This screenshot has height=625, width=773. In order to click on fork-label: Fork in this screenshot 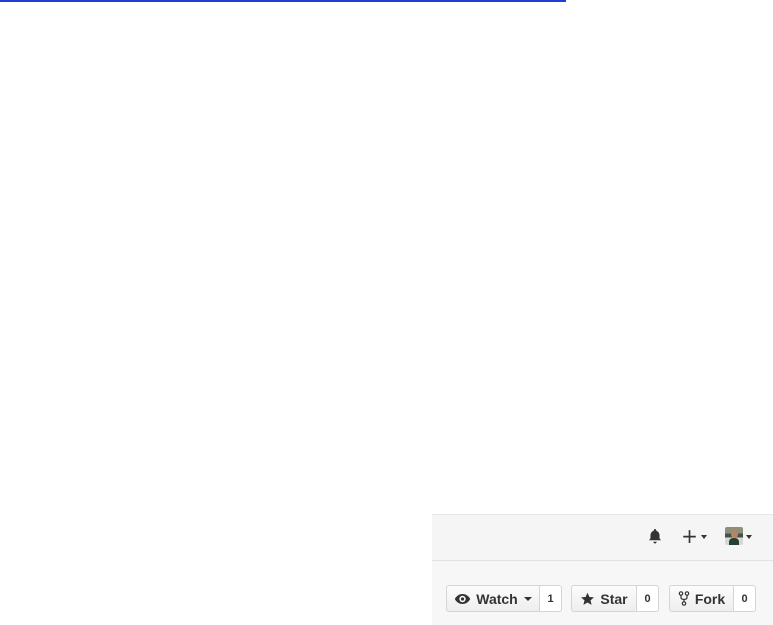, I will do `click(710, 598)`.